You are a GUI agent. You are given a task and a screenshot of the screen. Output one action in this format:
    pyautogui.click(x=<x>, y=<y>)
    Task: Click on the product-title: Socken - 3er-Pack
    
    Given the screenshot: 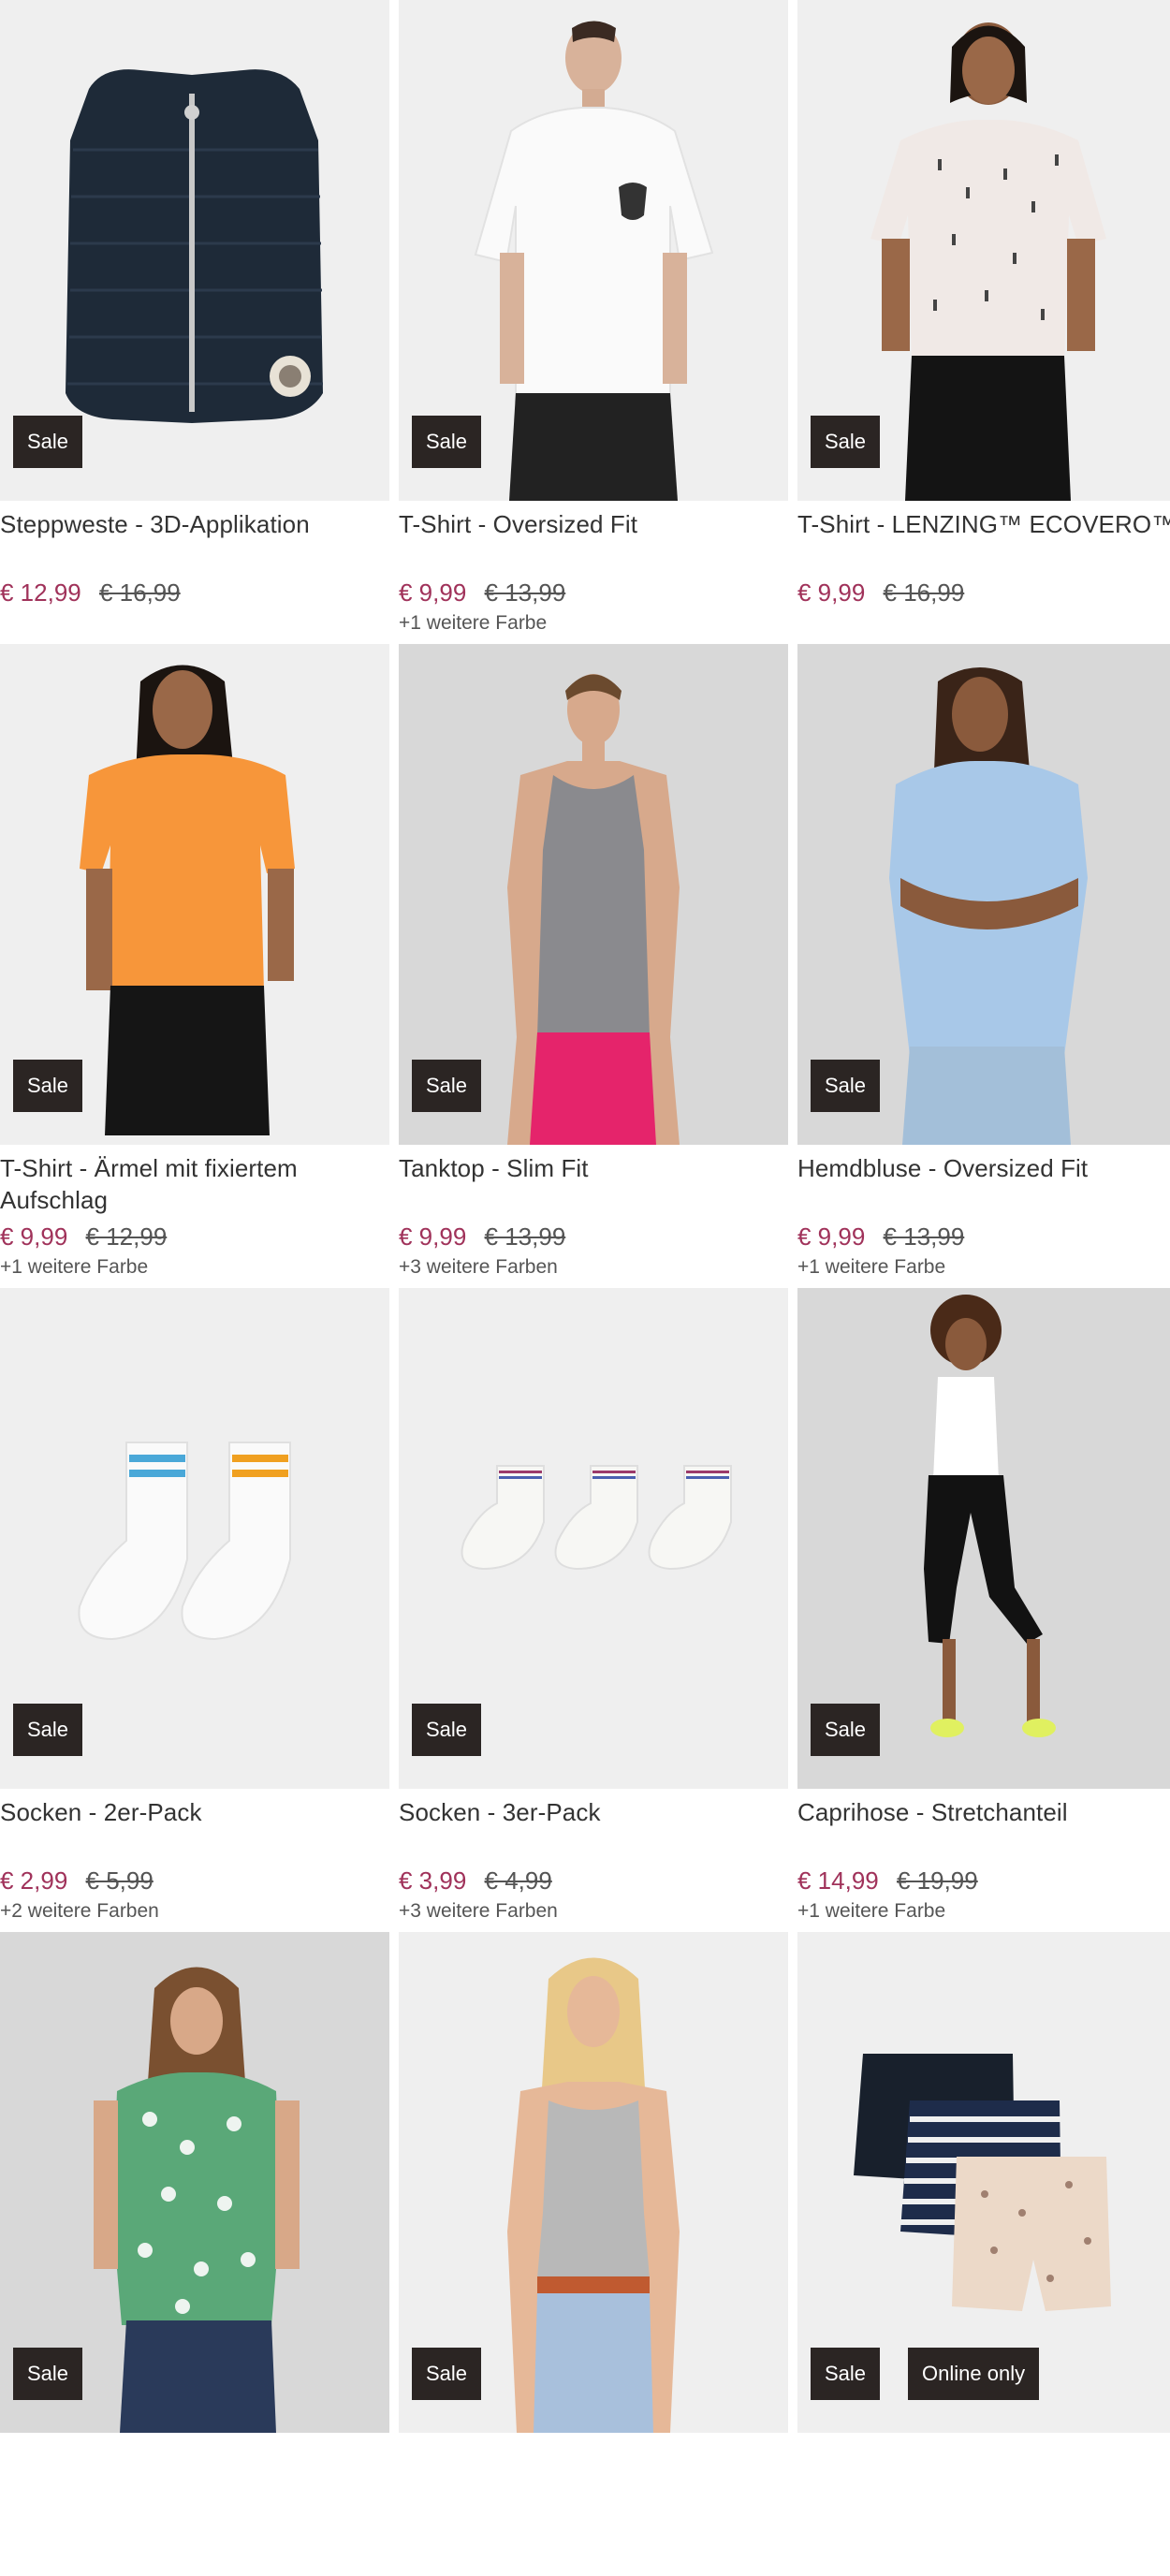 What is the action you would take?
    pyautogui.click(x=593, y=1829)
    